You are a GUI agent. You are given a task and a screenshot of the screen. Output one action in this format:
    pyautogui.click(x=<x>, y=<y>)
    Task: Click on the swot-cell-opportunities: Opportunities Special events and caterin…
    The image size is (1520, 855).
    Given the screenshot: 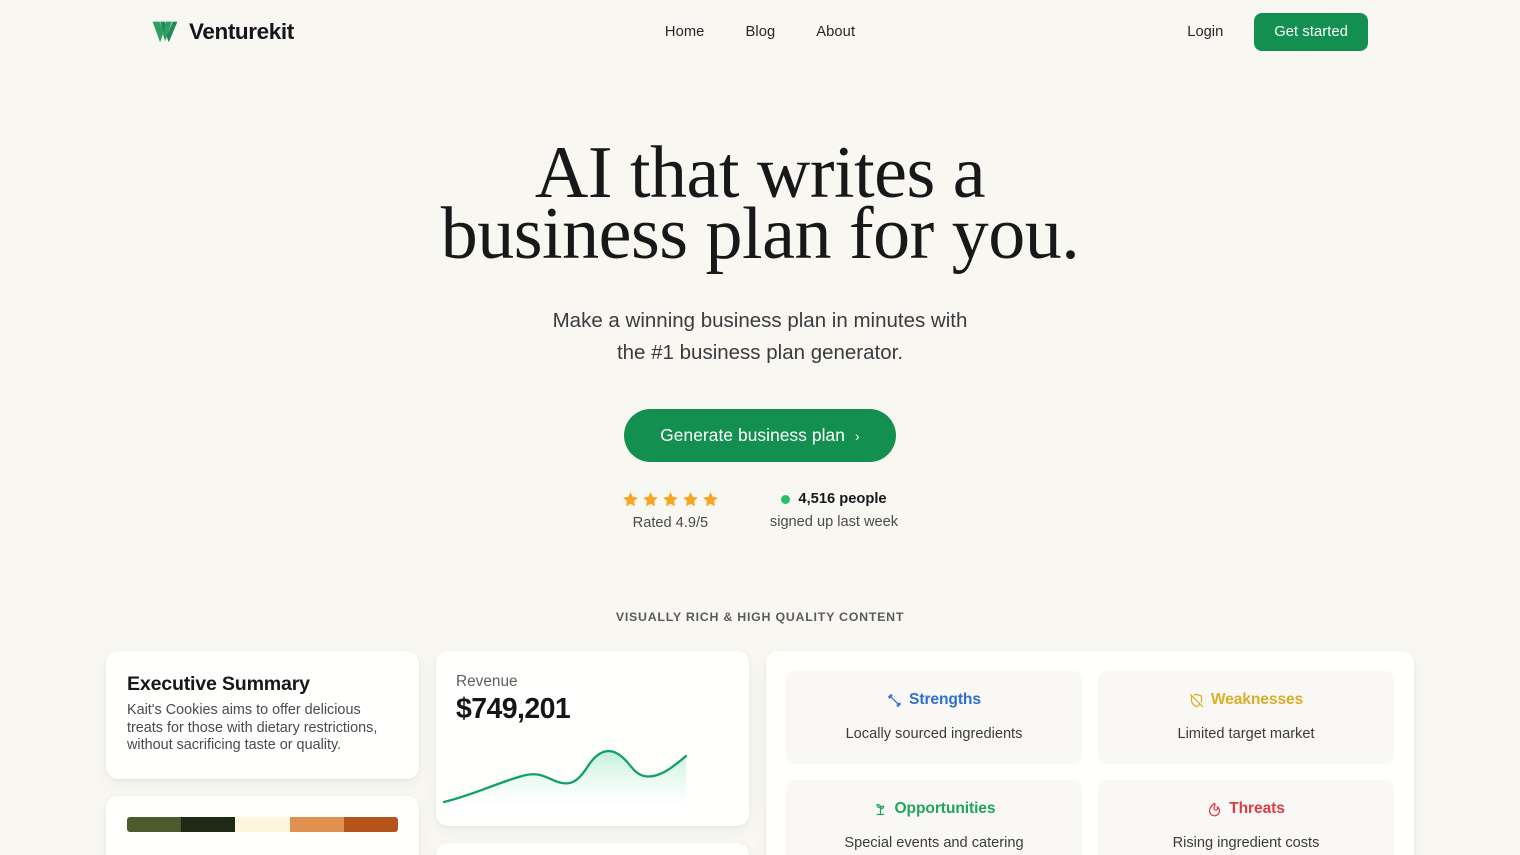 What is the action you would take?
    pyautogui.click(x=934, y=817)
    